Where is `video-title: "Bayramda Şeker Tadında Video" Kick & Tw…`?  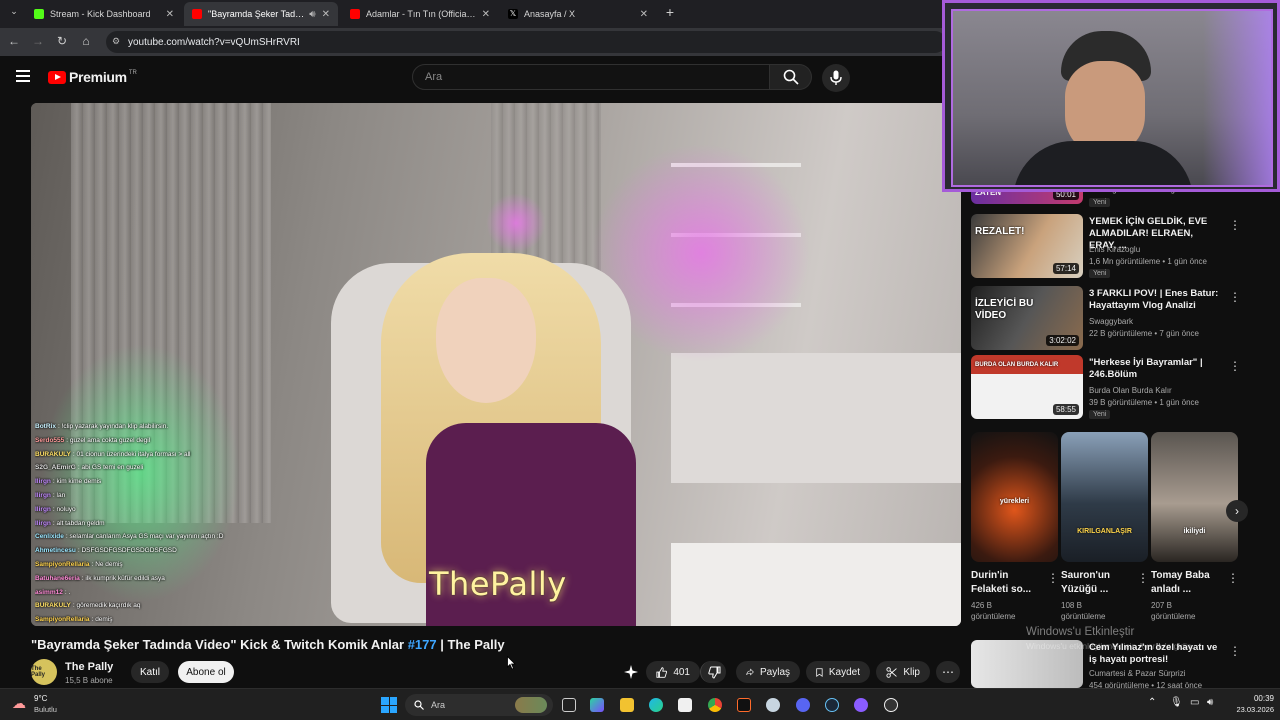 video-title: "Bayramda Şeker Tadında Video" Kick & Tw… is located at coordinates (268, 644).